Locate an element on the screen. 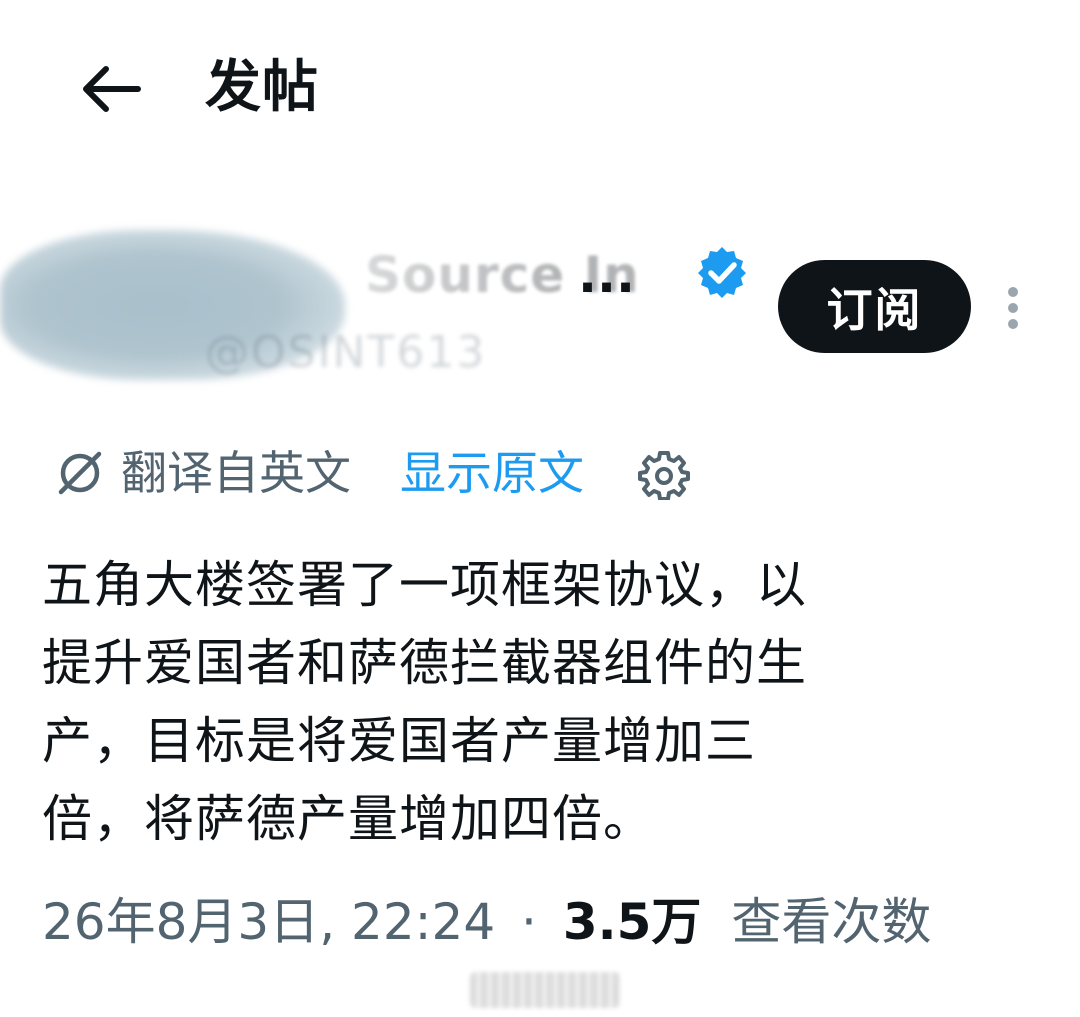 The image size is (1080, 1017). subscribe-button: 订阅 is located at coordinates (874, 306).